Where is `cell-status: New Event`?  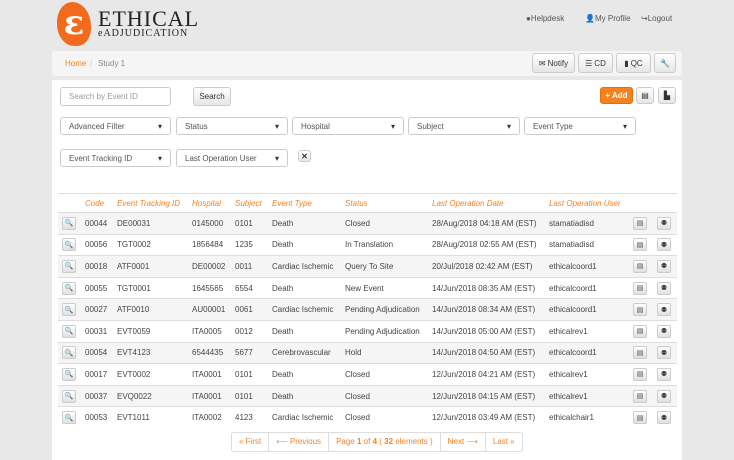 cell-status: New Event is located at coordinates (388, 287).